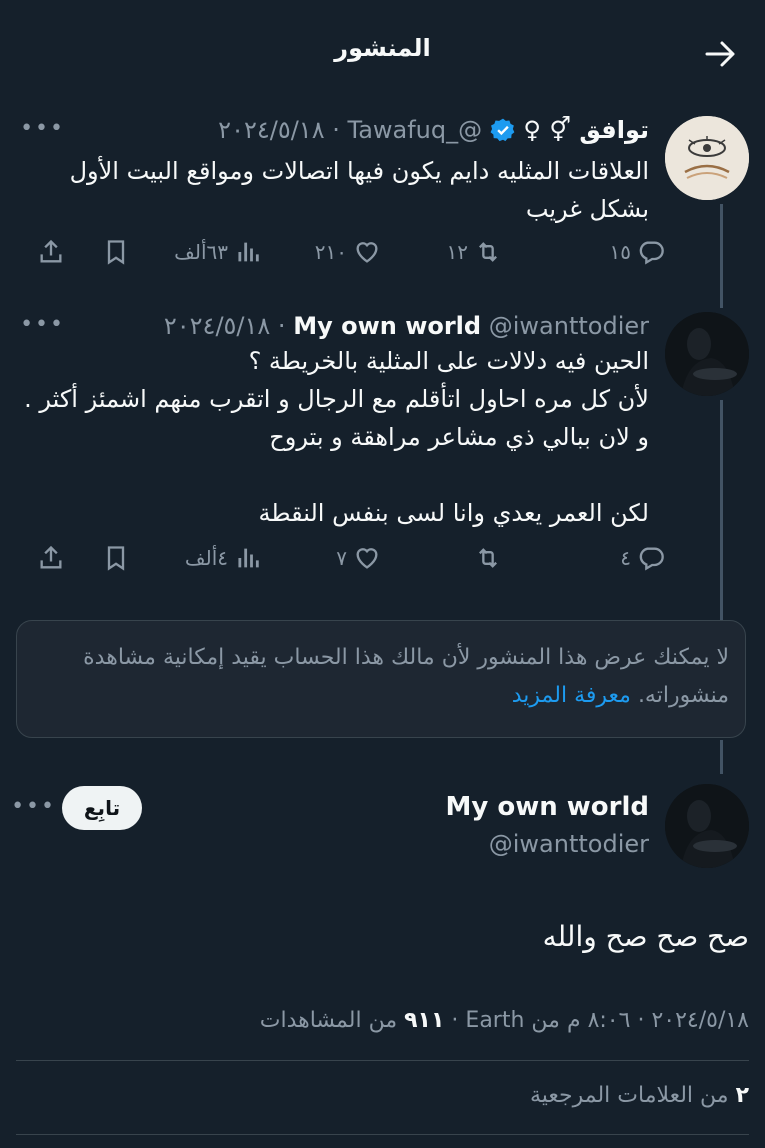 Image resolution: width=765 pixels, height=1148 pixels. Describe the element at coordinates (206, 558) in the screenshot. I see `views-count: ٤ألف` at that location.